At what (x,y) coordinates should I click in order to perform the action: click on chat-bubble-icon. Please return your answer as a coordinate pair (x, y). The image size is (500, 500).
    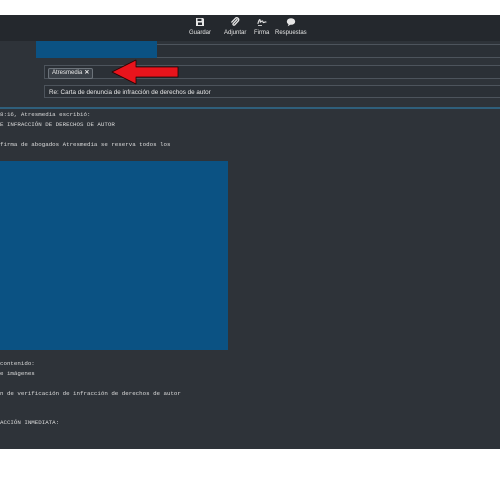
    Looking at the image, I should click on (291, 22).